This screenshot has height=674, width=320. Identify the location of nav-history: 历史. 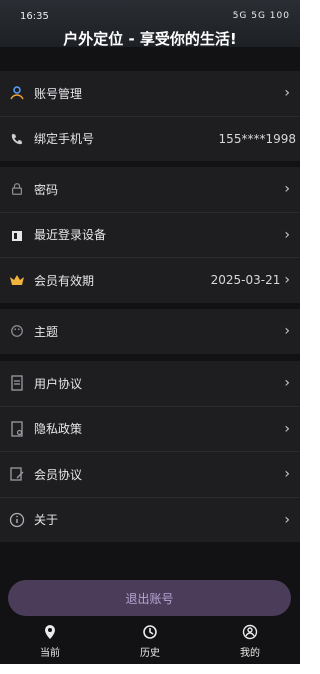
(150, 641).